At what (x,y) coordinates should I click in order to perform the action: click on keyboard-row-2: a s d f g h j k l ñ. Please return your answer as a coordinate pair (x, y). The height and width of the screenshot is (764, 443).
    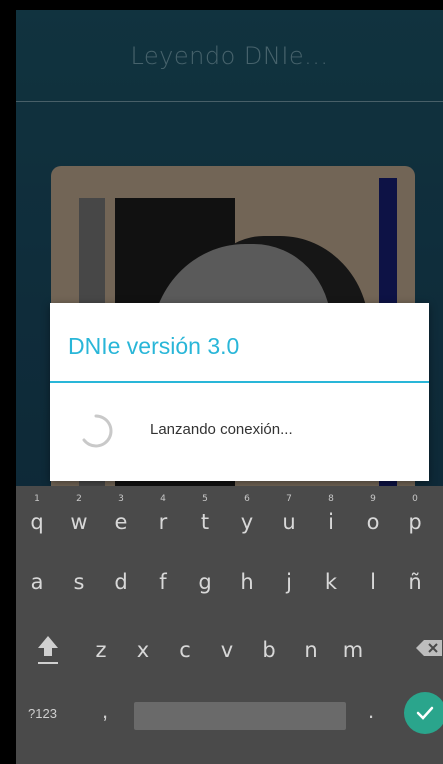
    Looking at the image, I should click on (229, 583).